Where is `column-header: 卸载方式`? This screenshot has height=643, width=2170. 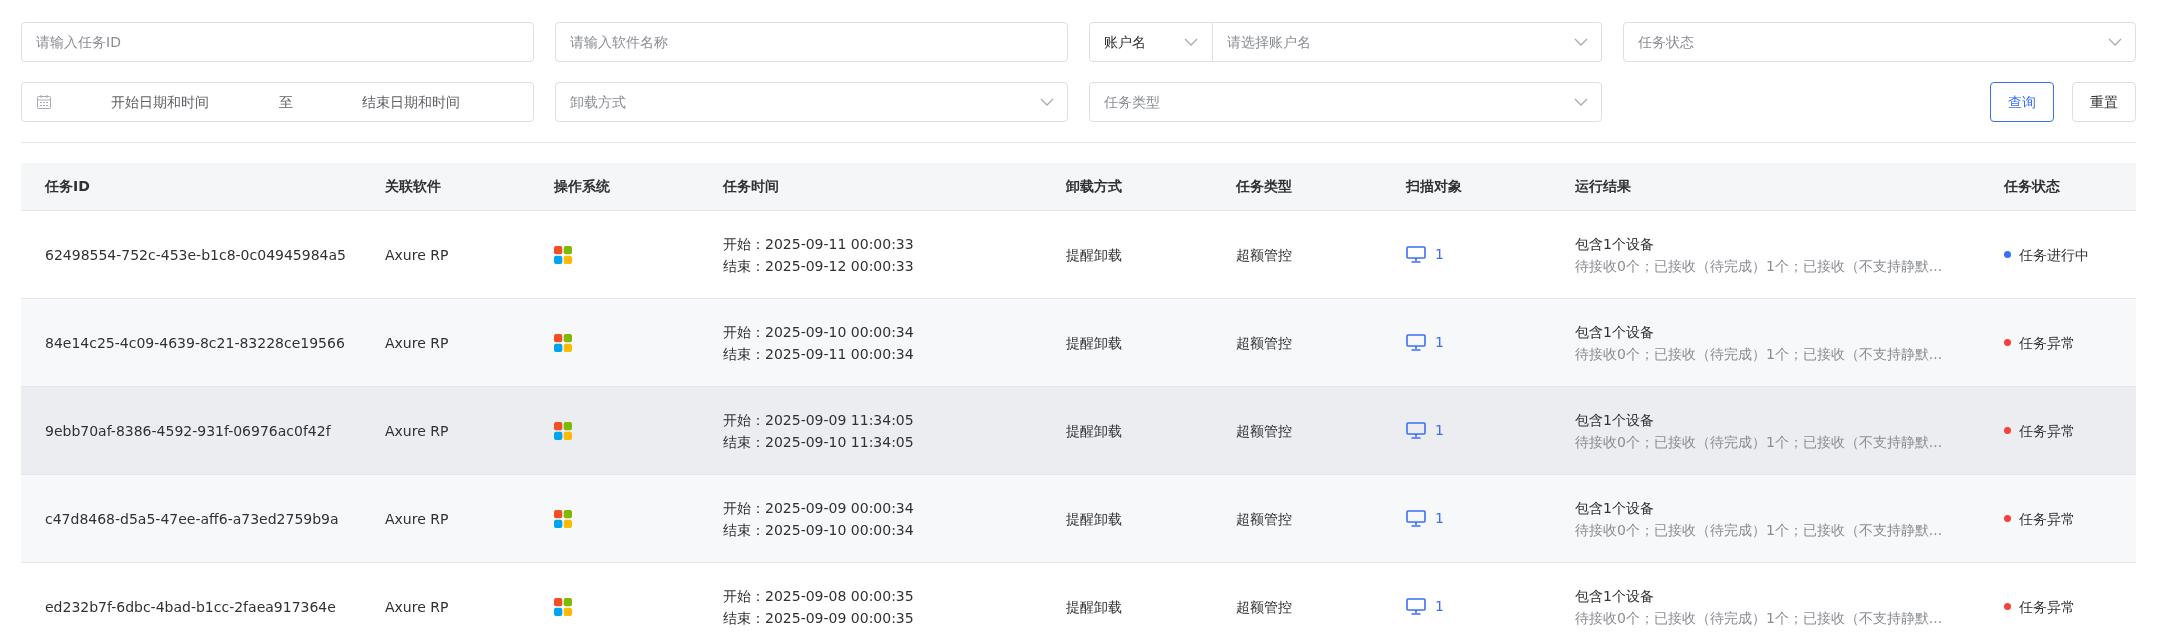
column-header: 卸载方式 is located at coordinates (1127, 187).